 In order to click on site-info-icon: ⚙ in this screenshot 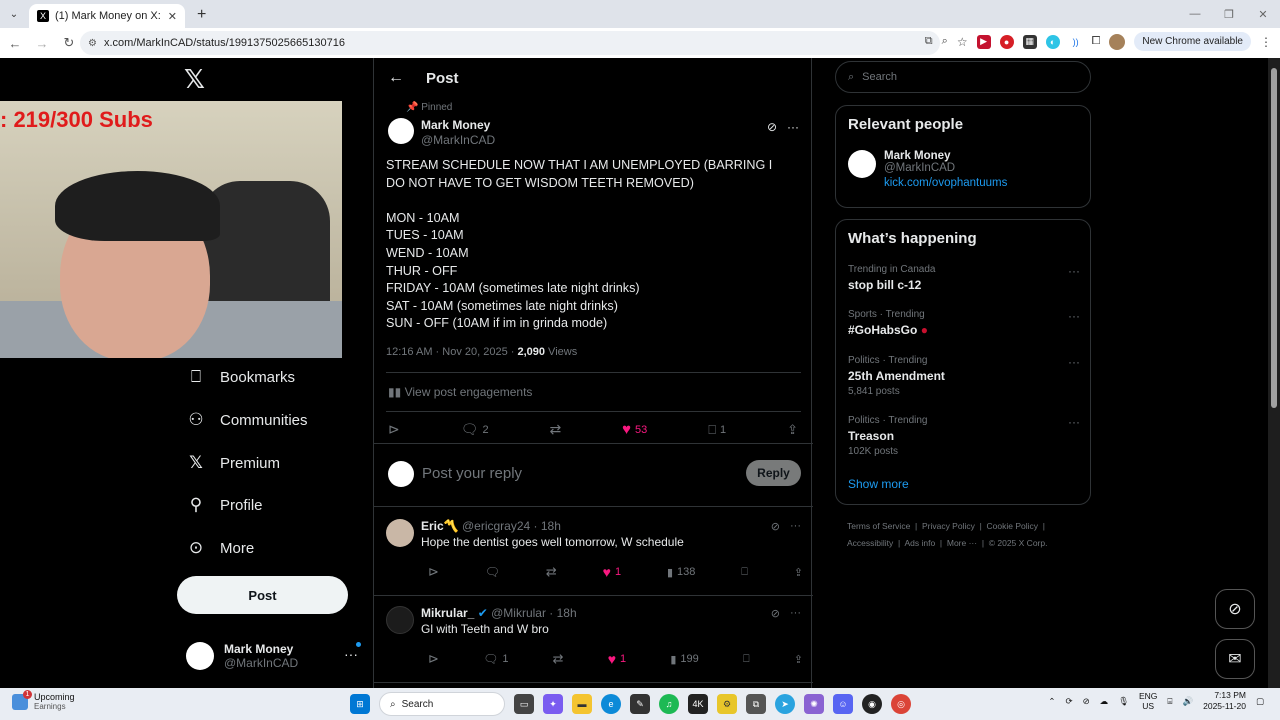, I will do `click(92, 43)`.